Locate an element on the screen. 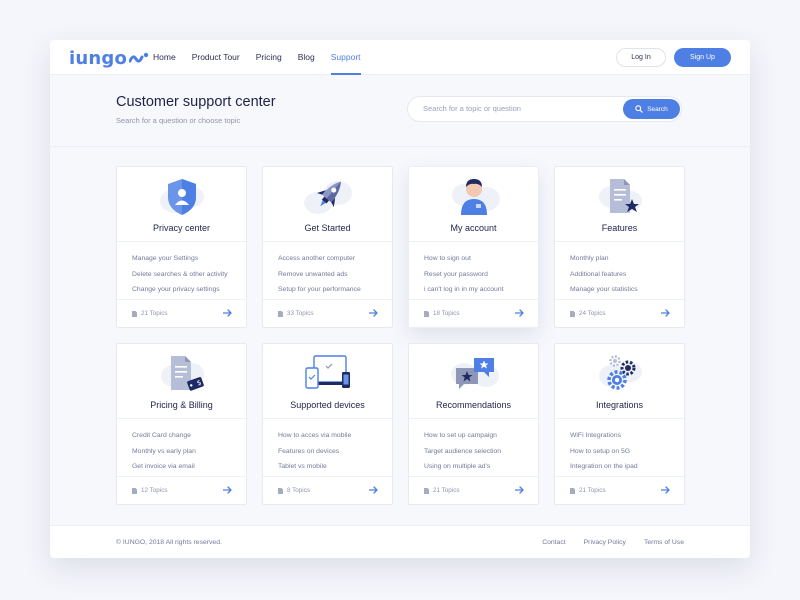 Image resolution: width=800 pixels, height=600 pixels. card-link: Reset your password is located at coordinates (464, 275).